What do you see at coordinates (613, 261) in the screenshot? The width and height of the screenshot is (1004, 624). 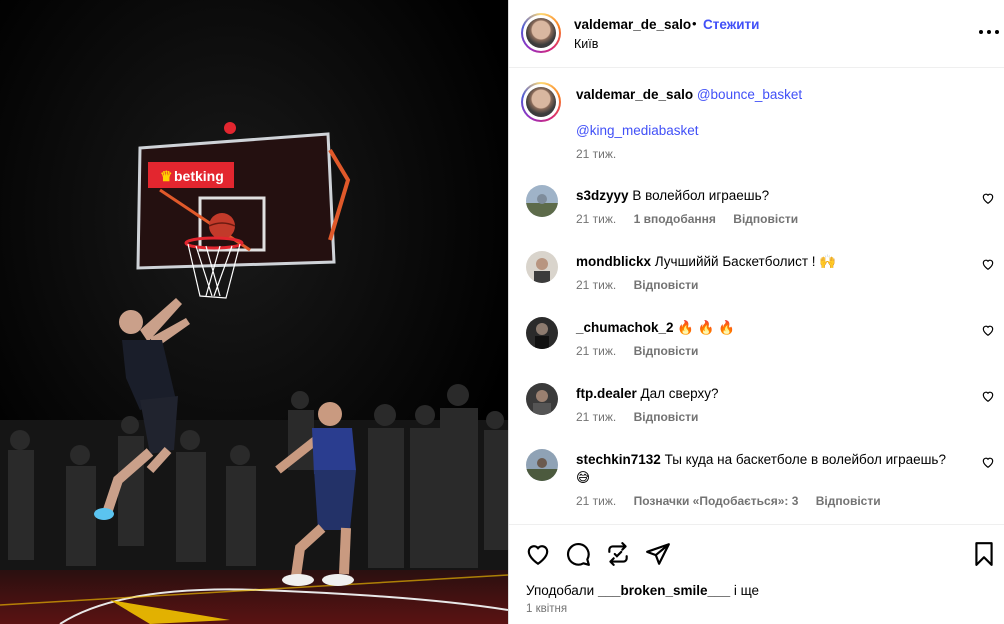 I see `commenter-username: mondblickx` at bounding box center [613, 261].